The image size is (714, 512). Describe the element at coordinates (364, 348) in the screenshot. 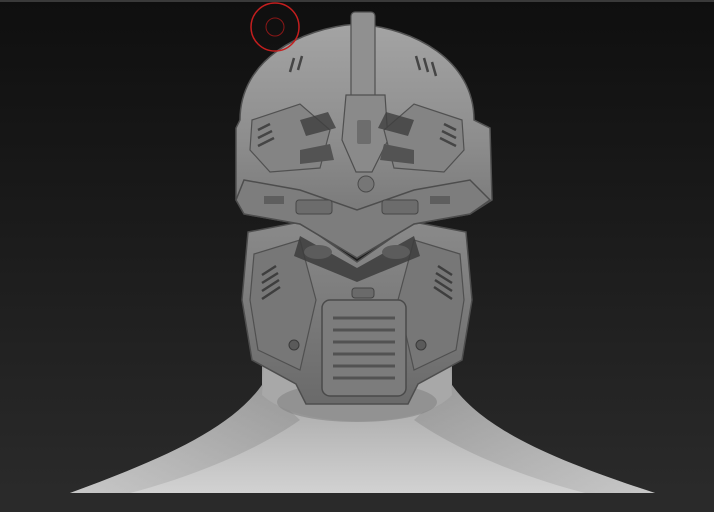

I see `mouth-grille` at that location.